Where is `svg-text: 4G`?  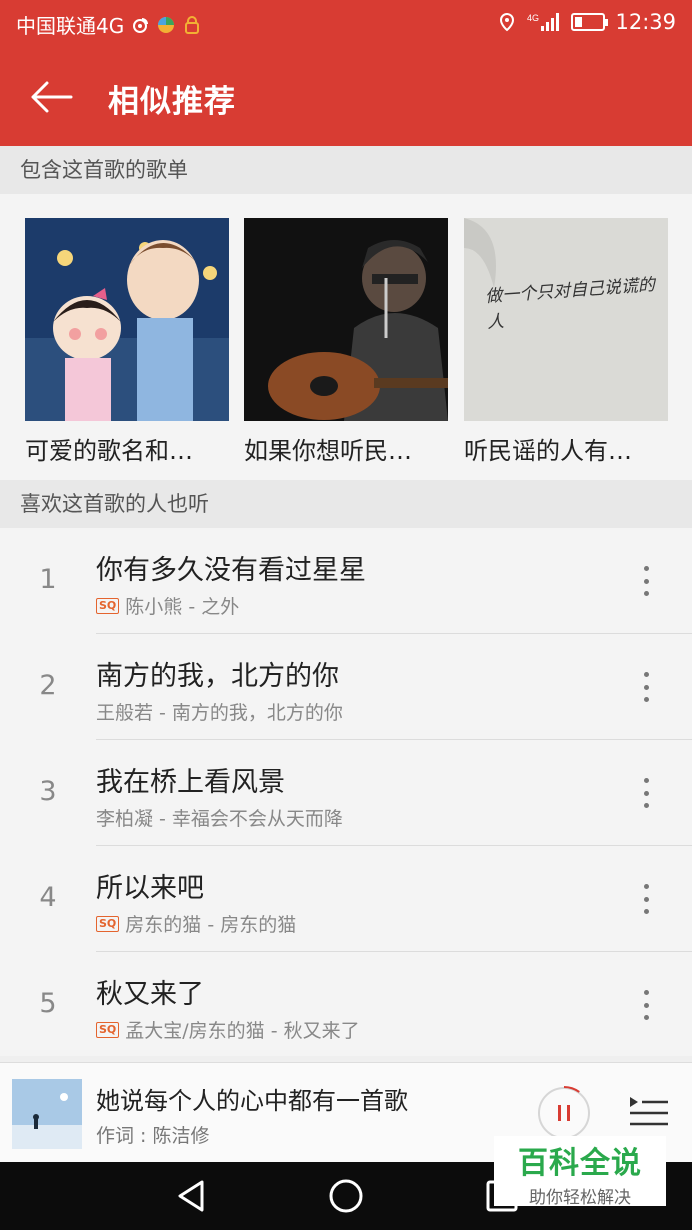
svg-text: 4G is located at coordinates (533, 18).